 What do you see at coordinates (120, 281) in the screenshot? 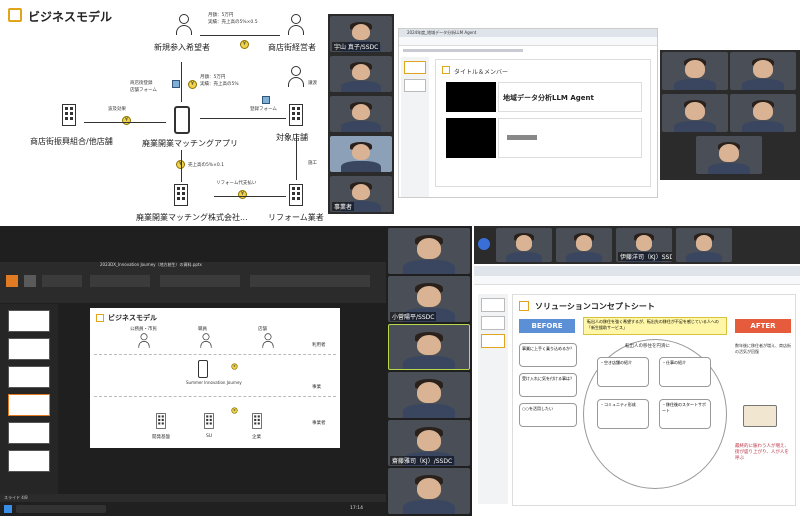
I see `font-selector` at bounding box center [120, 281].